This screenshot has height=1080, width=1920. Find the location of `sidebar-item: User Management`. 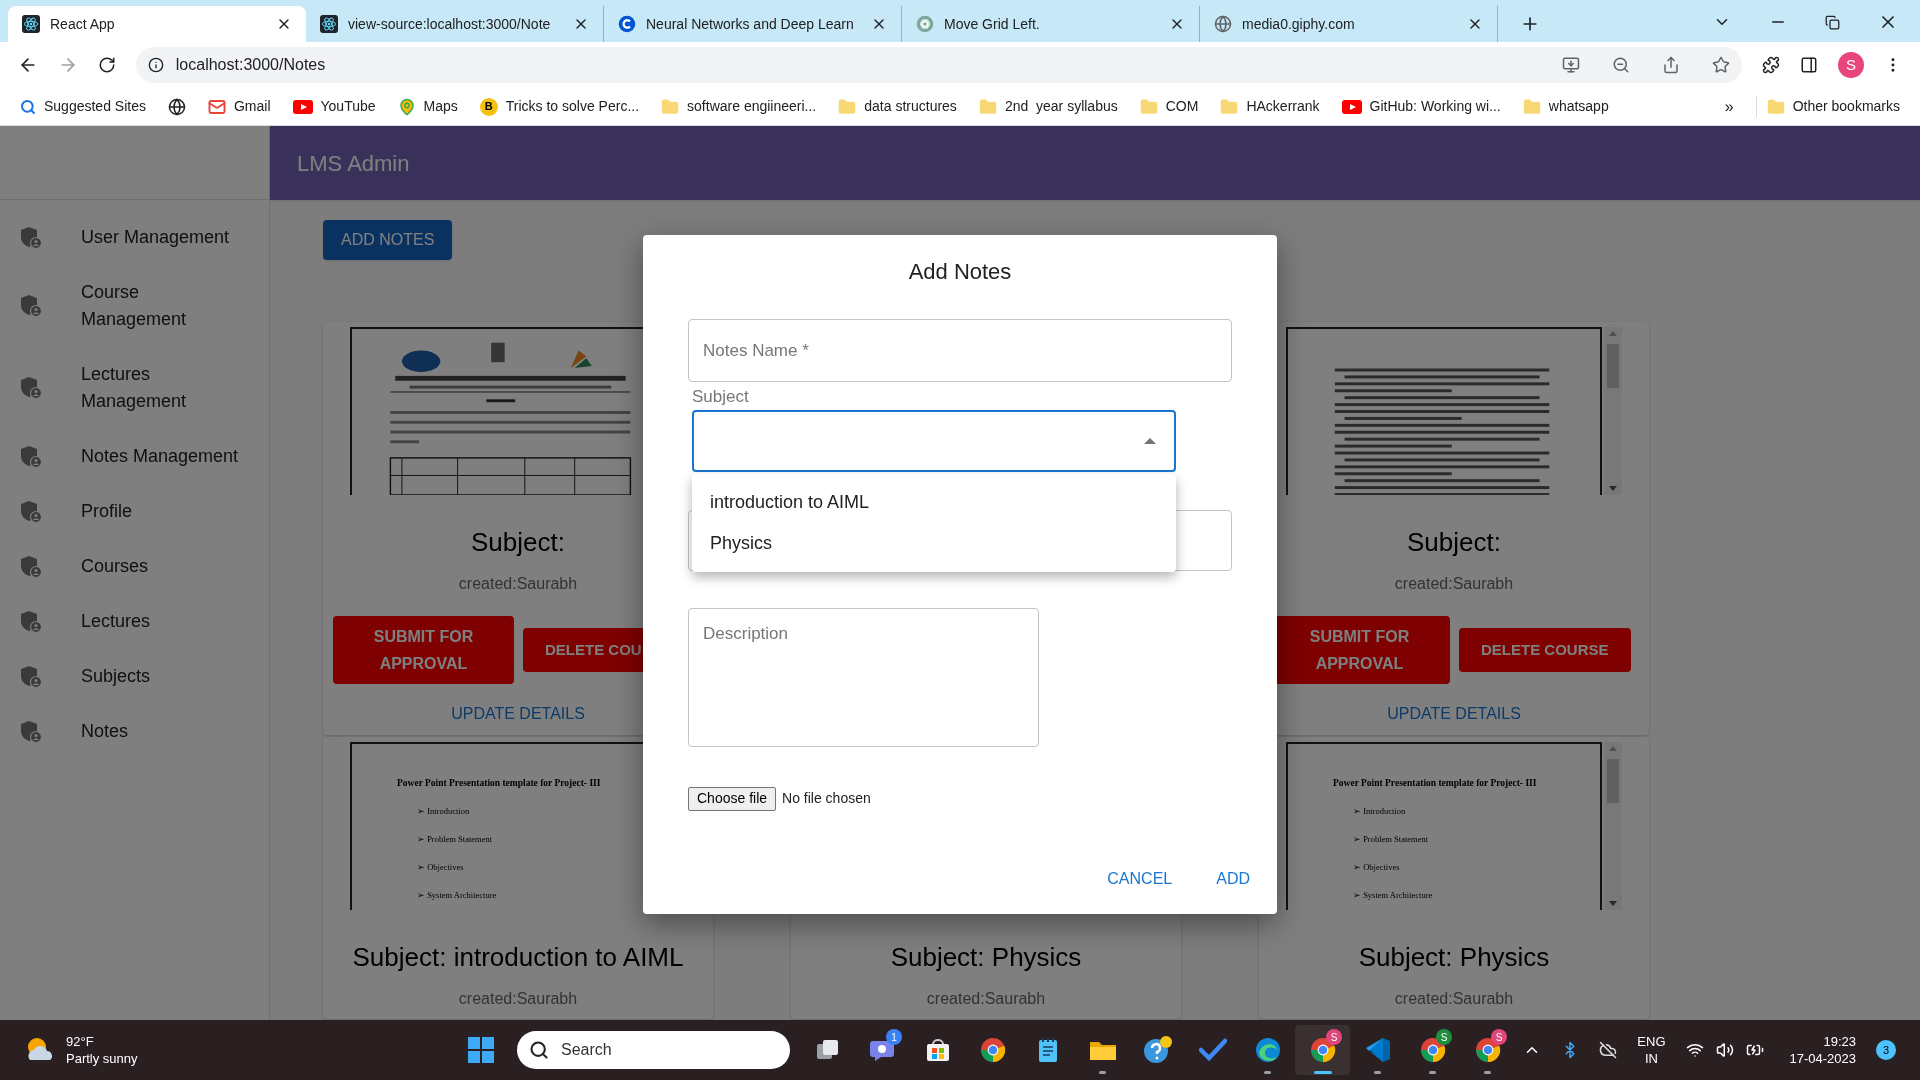

sidebar-item: User Management is located at coordinates (134, 237).